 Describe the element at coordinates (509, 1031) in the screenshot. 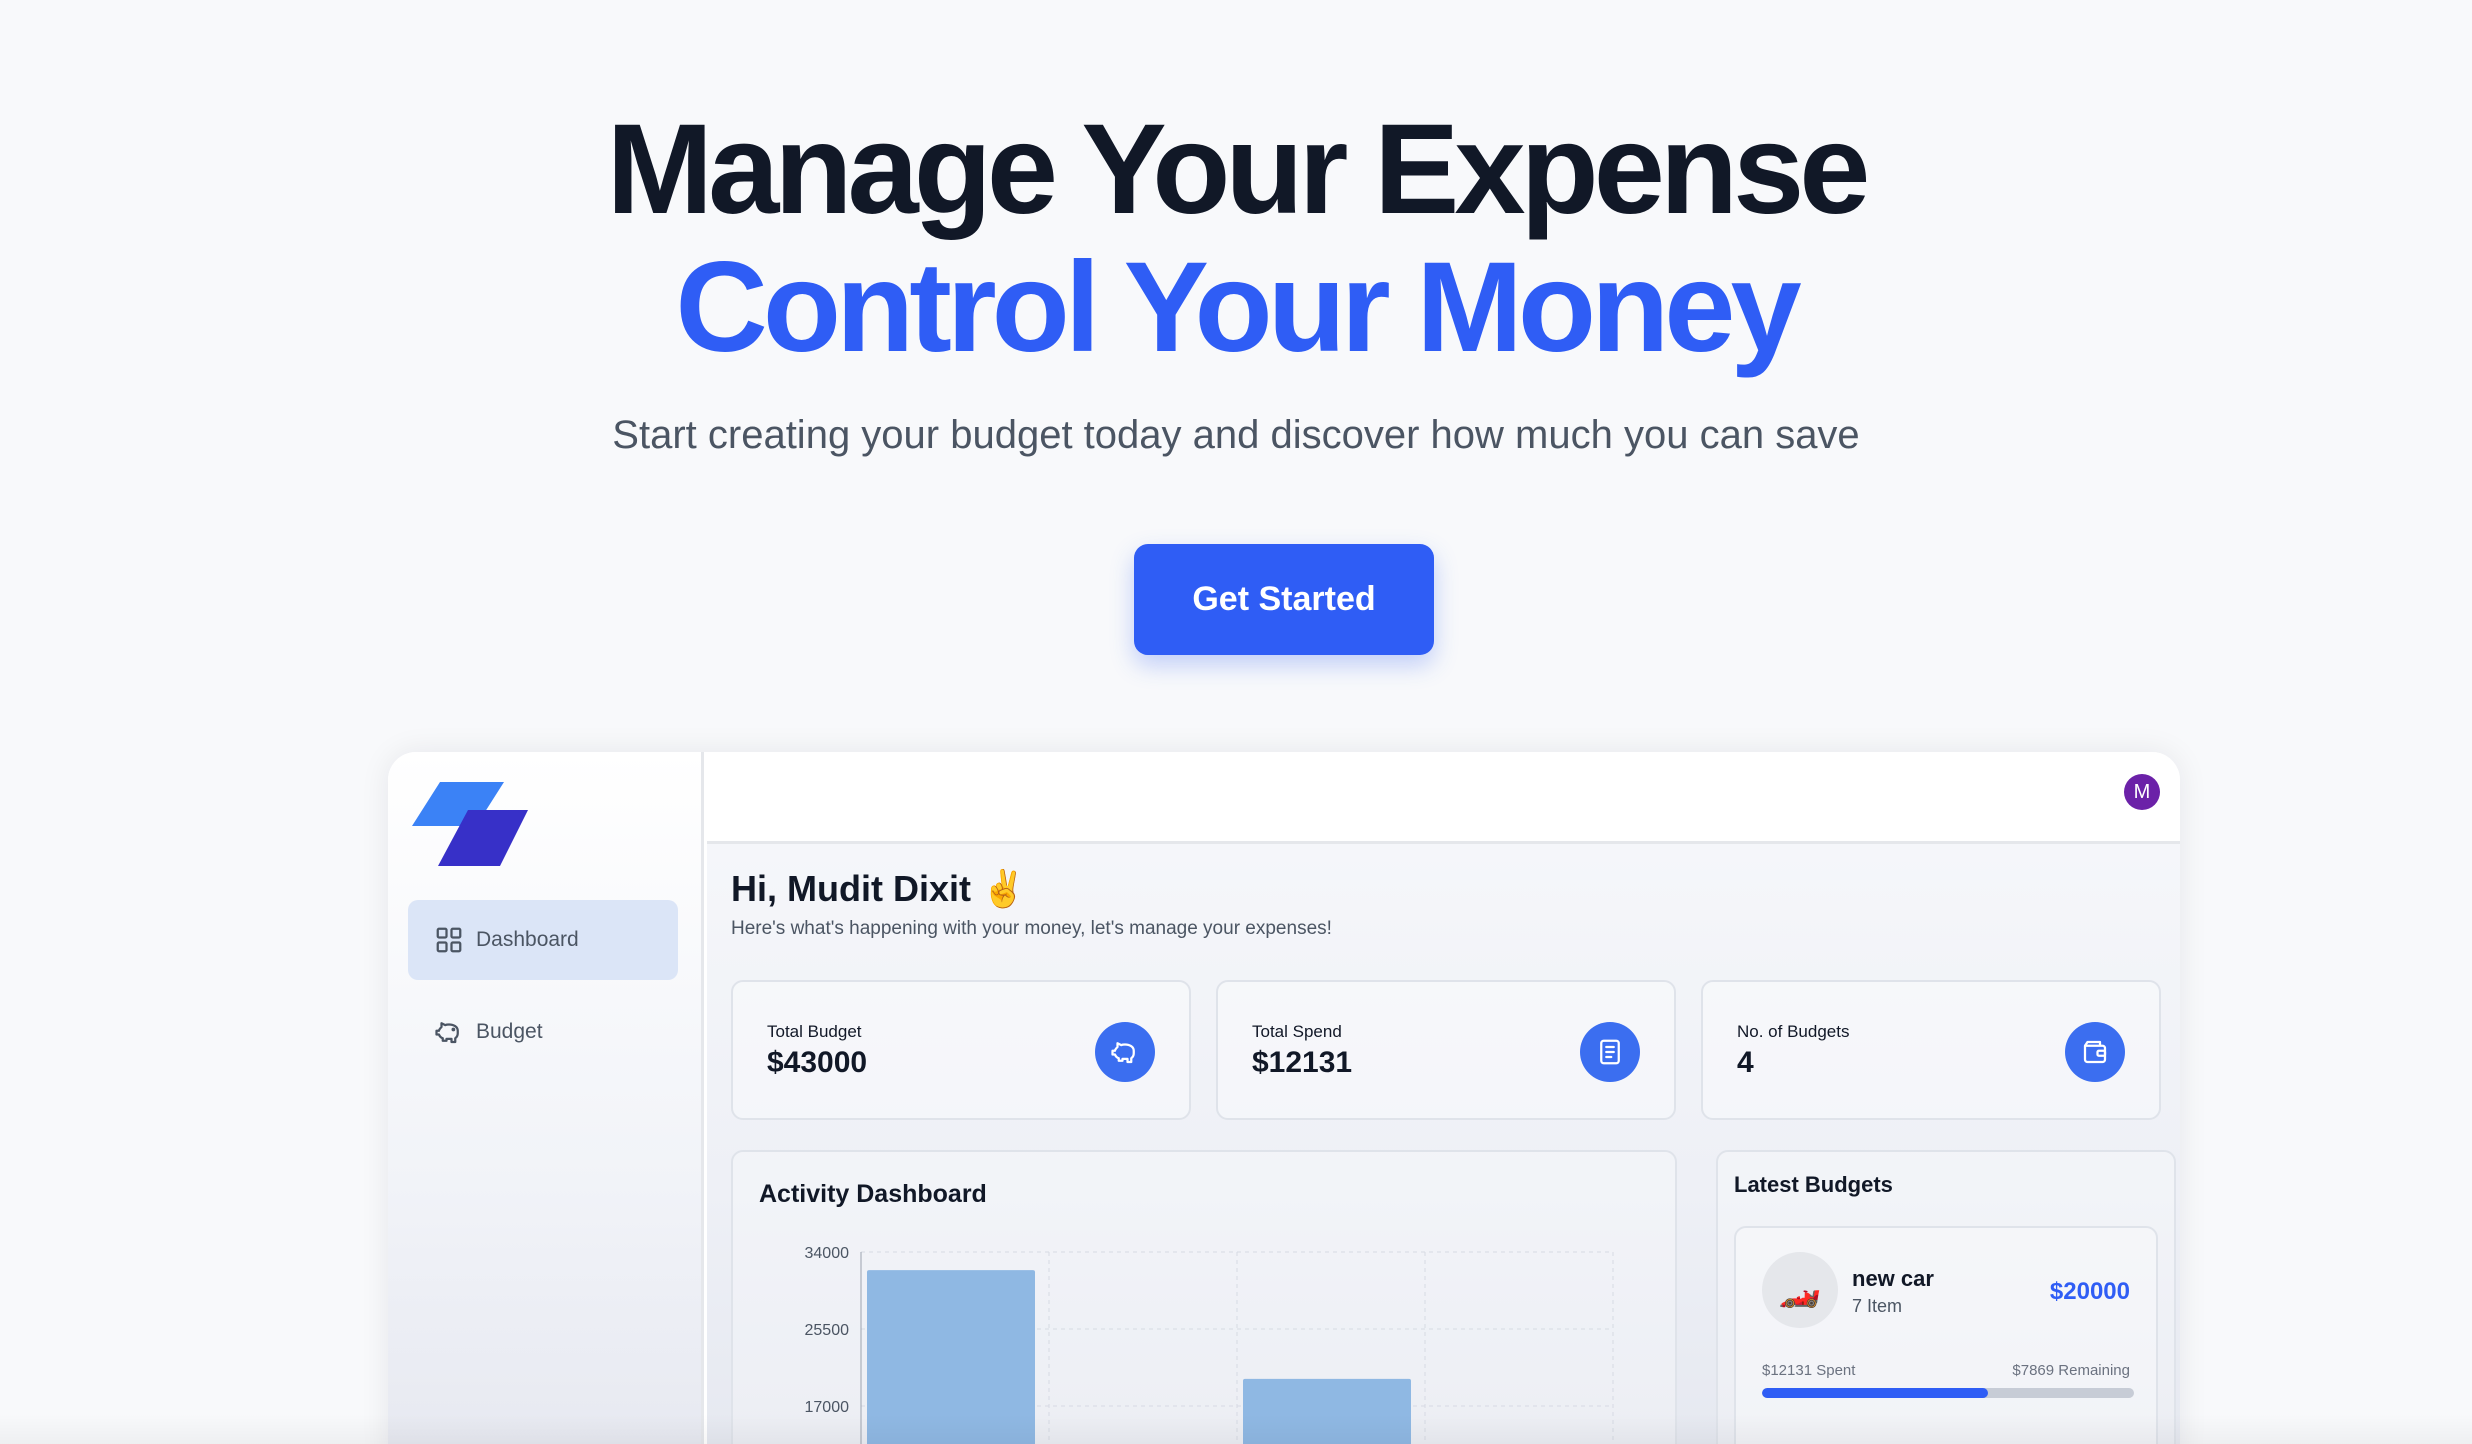

I see `sidebar-item-label: Budget` at that location.